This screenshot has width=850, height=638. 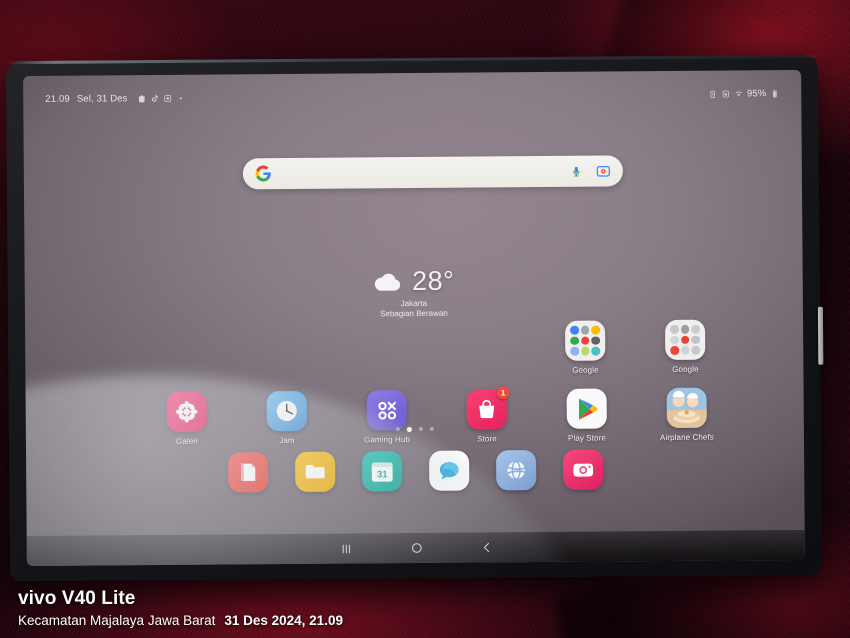 What do you see at coordinates (283, 620) in the screenshot?
I see `watermark-datetime: 31 Des 2024, 21.09` at bounding box center [283, 620].